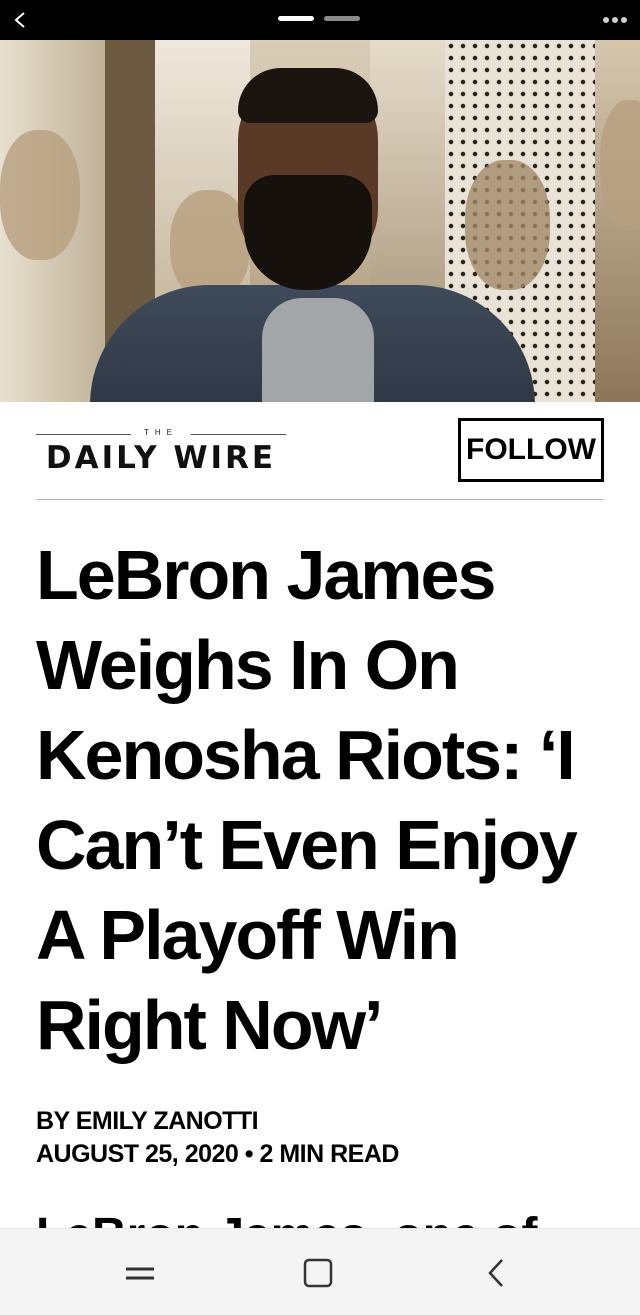 The image size is (640, 1315). I want to click on system-navigation-bar, so click(320, 1271).